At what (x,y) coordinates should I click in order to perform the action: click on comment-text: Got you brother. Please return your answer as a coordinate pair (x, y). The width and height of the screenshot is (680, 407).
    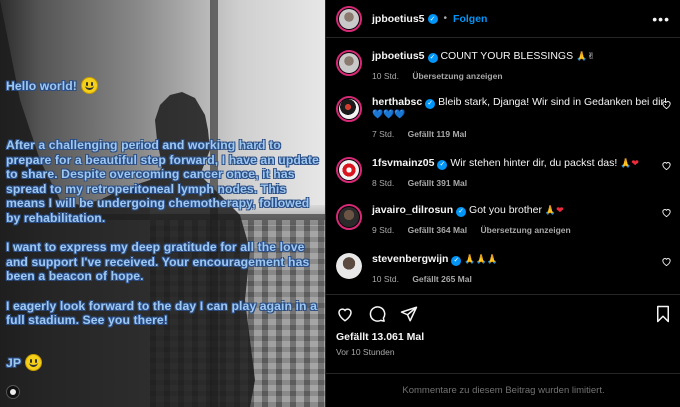
    Looking at the image, I should click on (505, 210).